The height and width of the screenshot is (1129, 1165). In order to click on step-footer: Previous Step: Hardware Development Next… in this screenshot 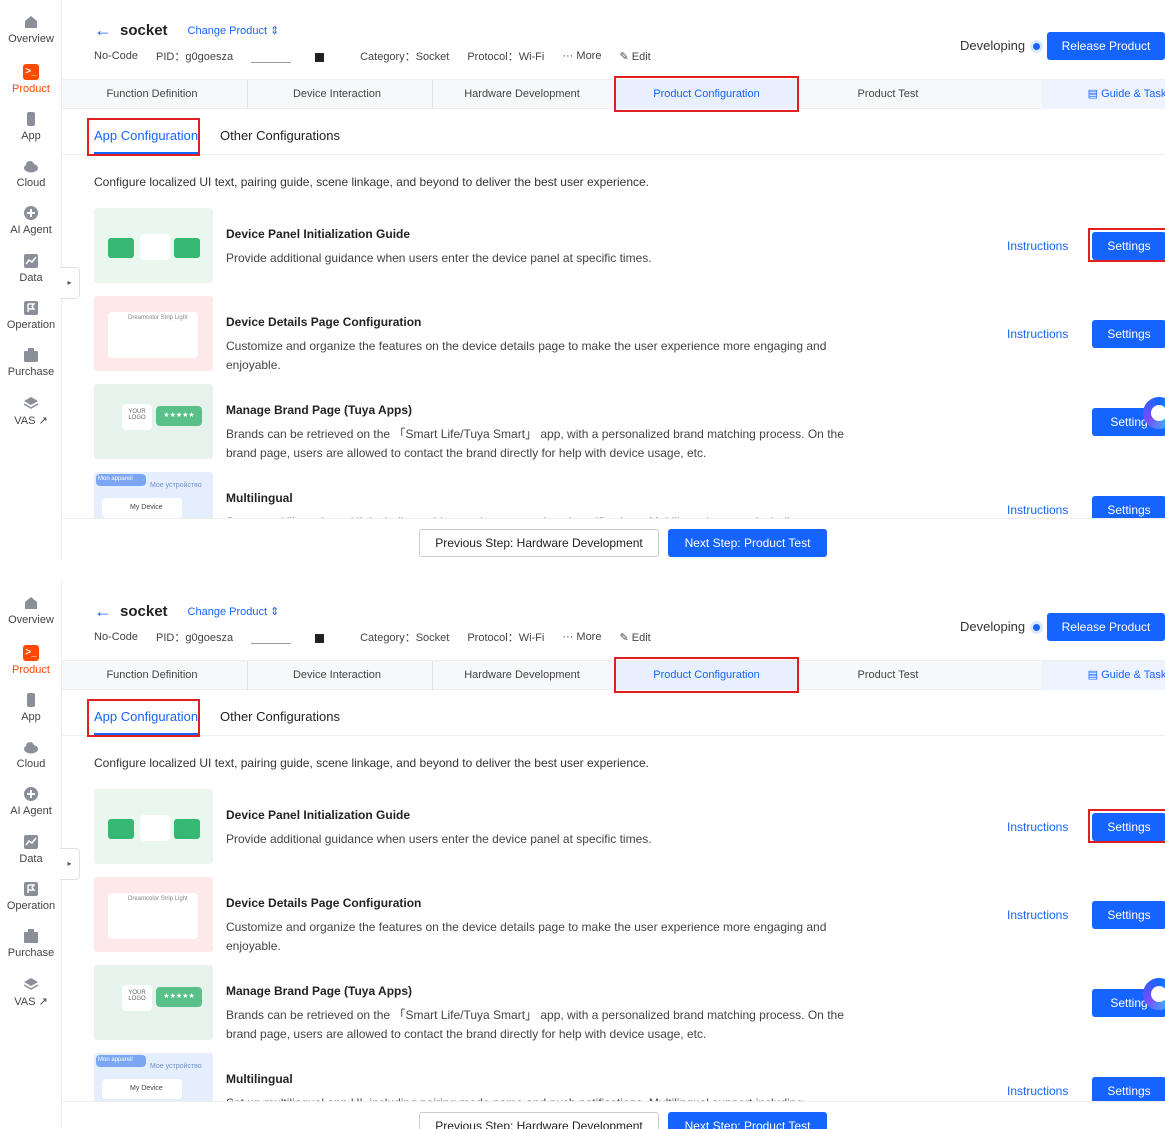, I will do `click(613, 539)`.